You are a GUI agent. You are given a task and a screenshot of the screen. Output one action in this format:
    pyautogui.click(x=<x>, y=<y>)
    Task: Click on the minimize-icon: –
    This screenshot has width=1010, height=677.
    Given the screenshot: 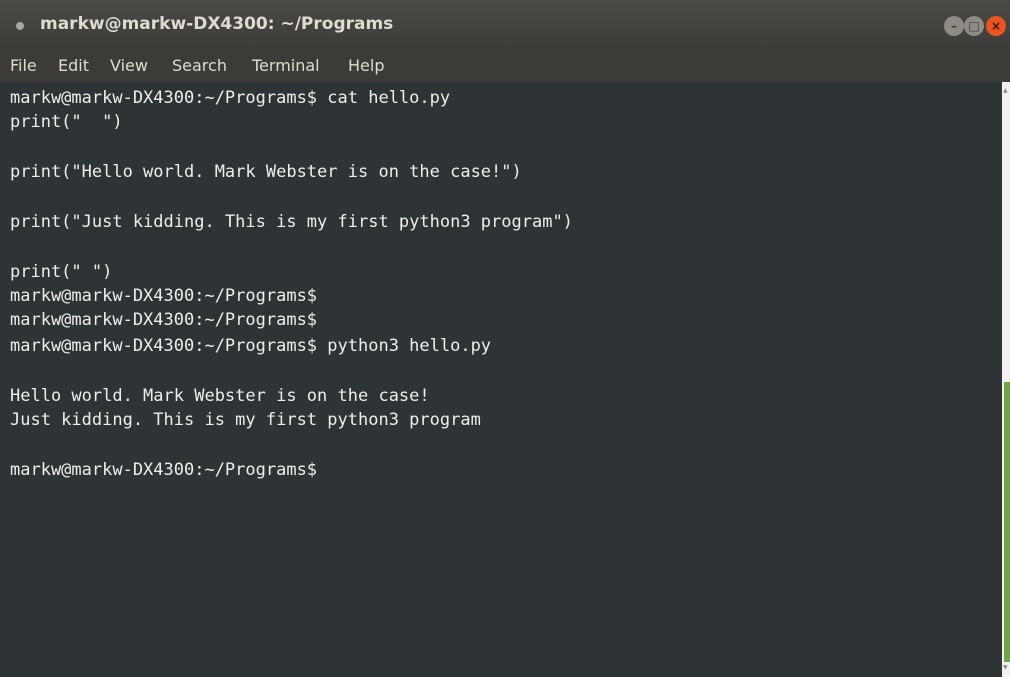 What is the action you would take?
    pyautogui.click(x=954, y=26)
    